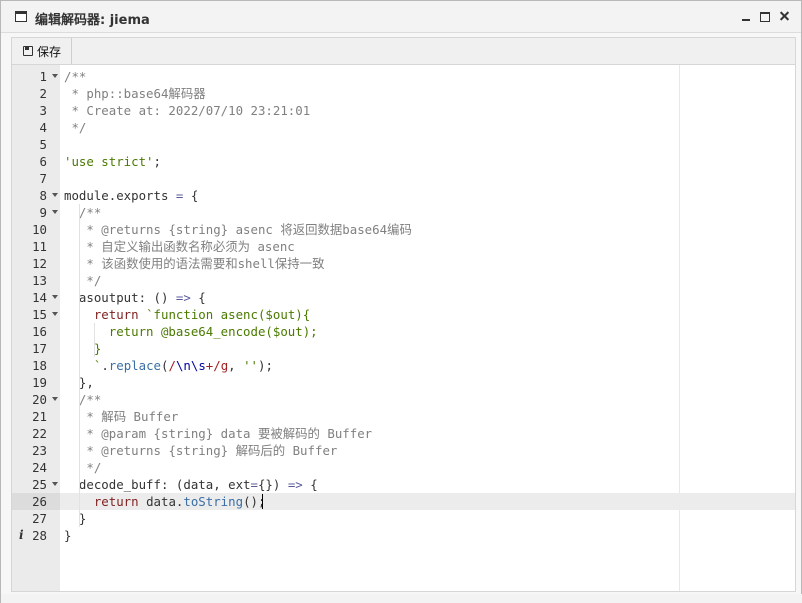 The height and width of the screenshot is (603, 802). What do you see at coordinates (82, 212) in the screenshot?
I see `code-text: /**` at bounding box center [82, 212].